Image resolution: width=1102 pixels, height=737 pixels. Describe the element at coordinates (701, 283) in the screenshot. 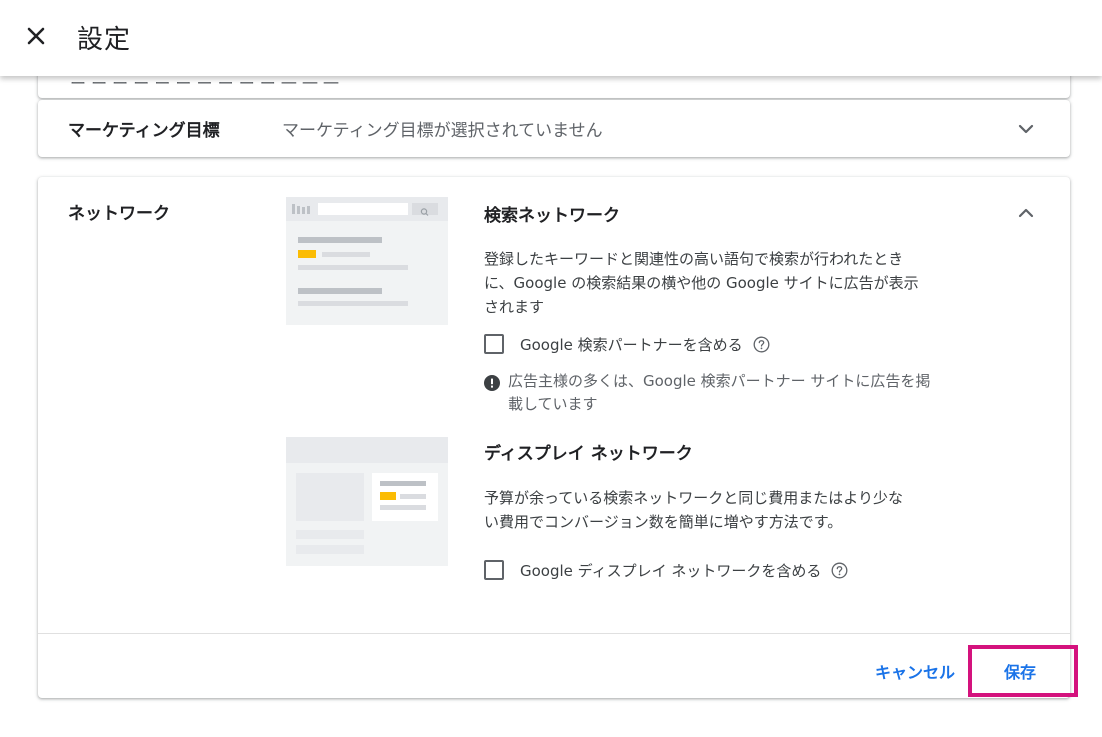

I see `description-line: に、Google の検索結果の横や他の Google サイトに広告が表示` at that location.